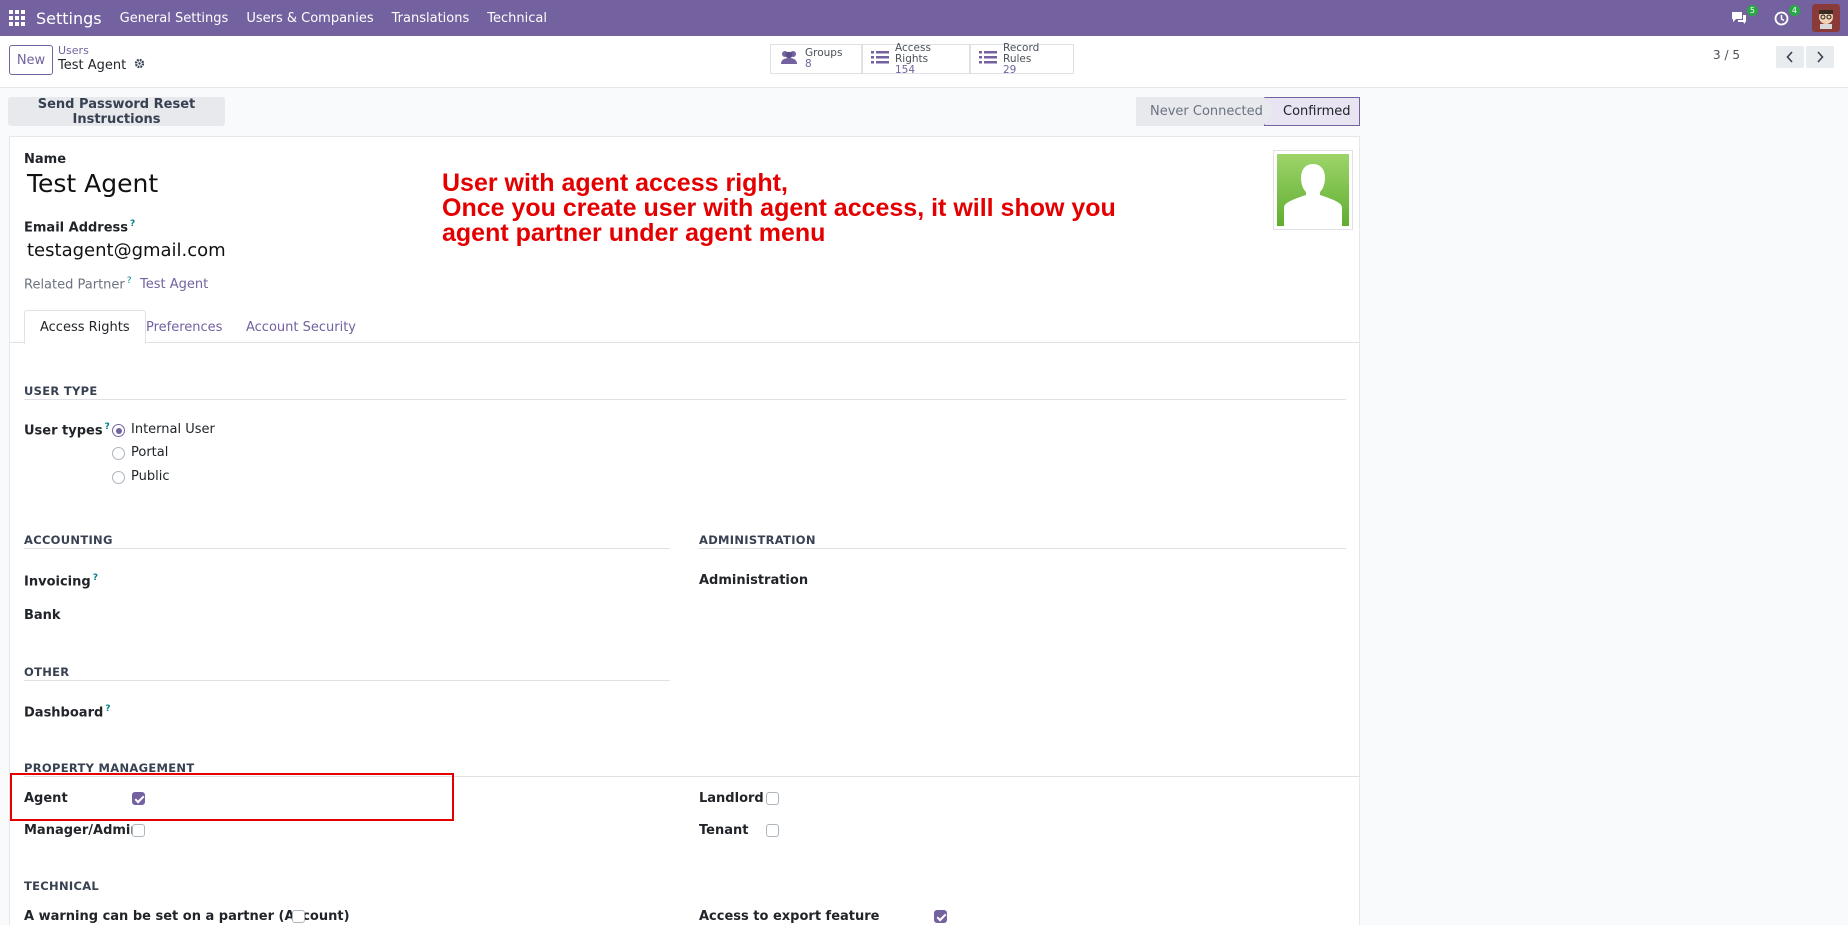 The width and height of the screenshot is (1848, 925). Describe the element at coordinates (64, 713) in the screenshot. I see `dashboard-label-text: Dashboard` at that location.